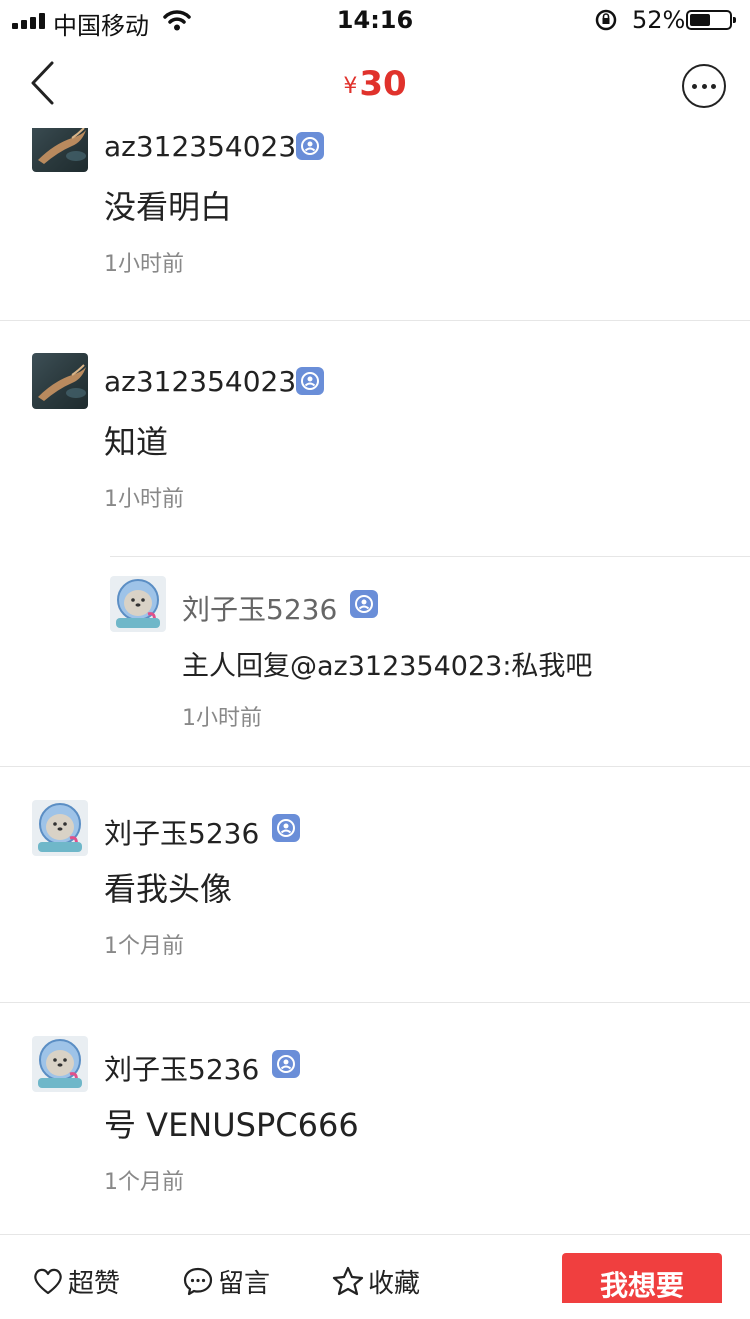  I want to click on more-options-button, so click(704, 86).